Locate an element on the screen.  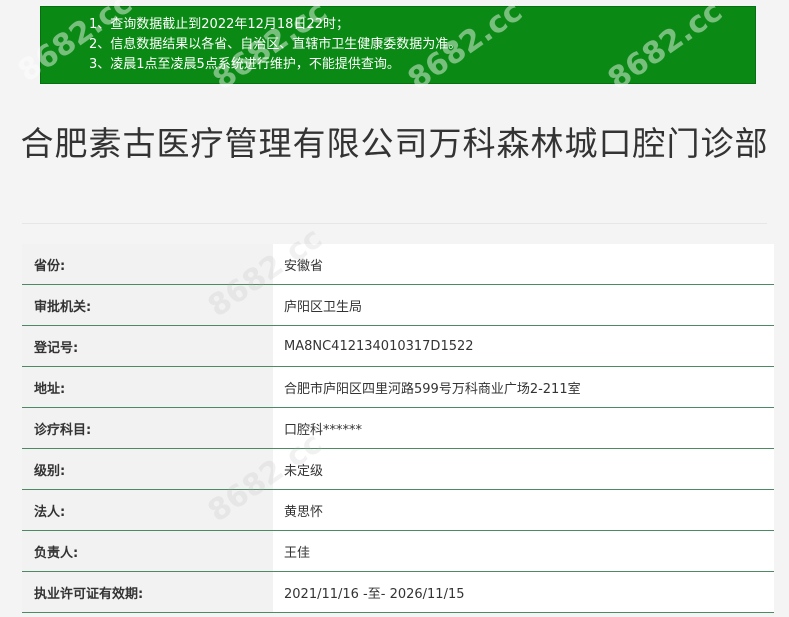
row-label: 法人: is located at coordinates (147, 510).